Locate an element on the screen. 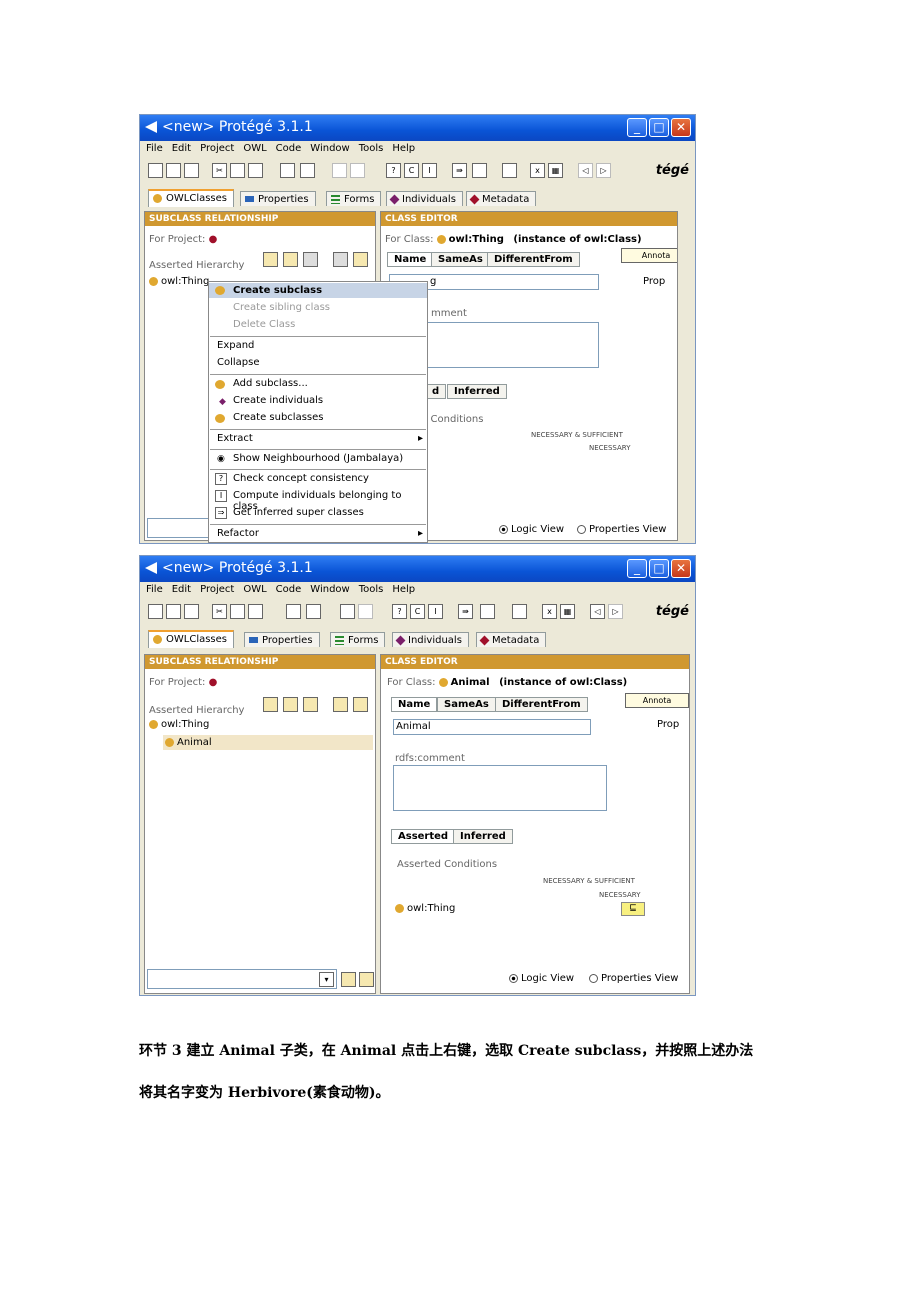  find-binoculars-icon is located at coordinates (348, 979).